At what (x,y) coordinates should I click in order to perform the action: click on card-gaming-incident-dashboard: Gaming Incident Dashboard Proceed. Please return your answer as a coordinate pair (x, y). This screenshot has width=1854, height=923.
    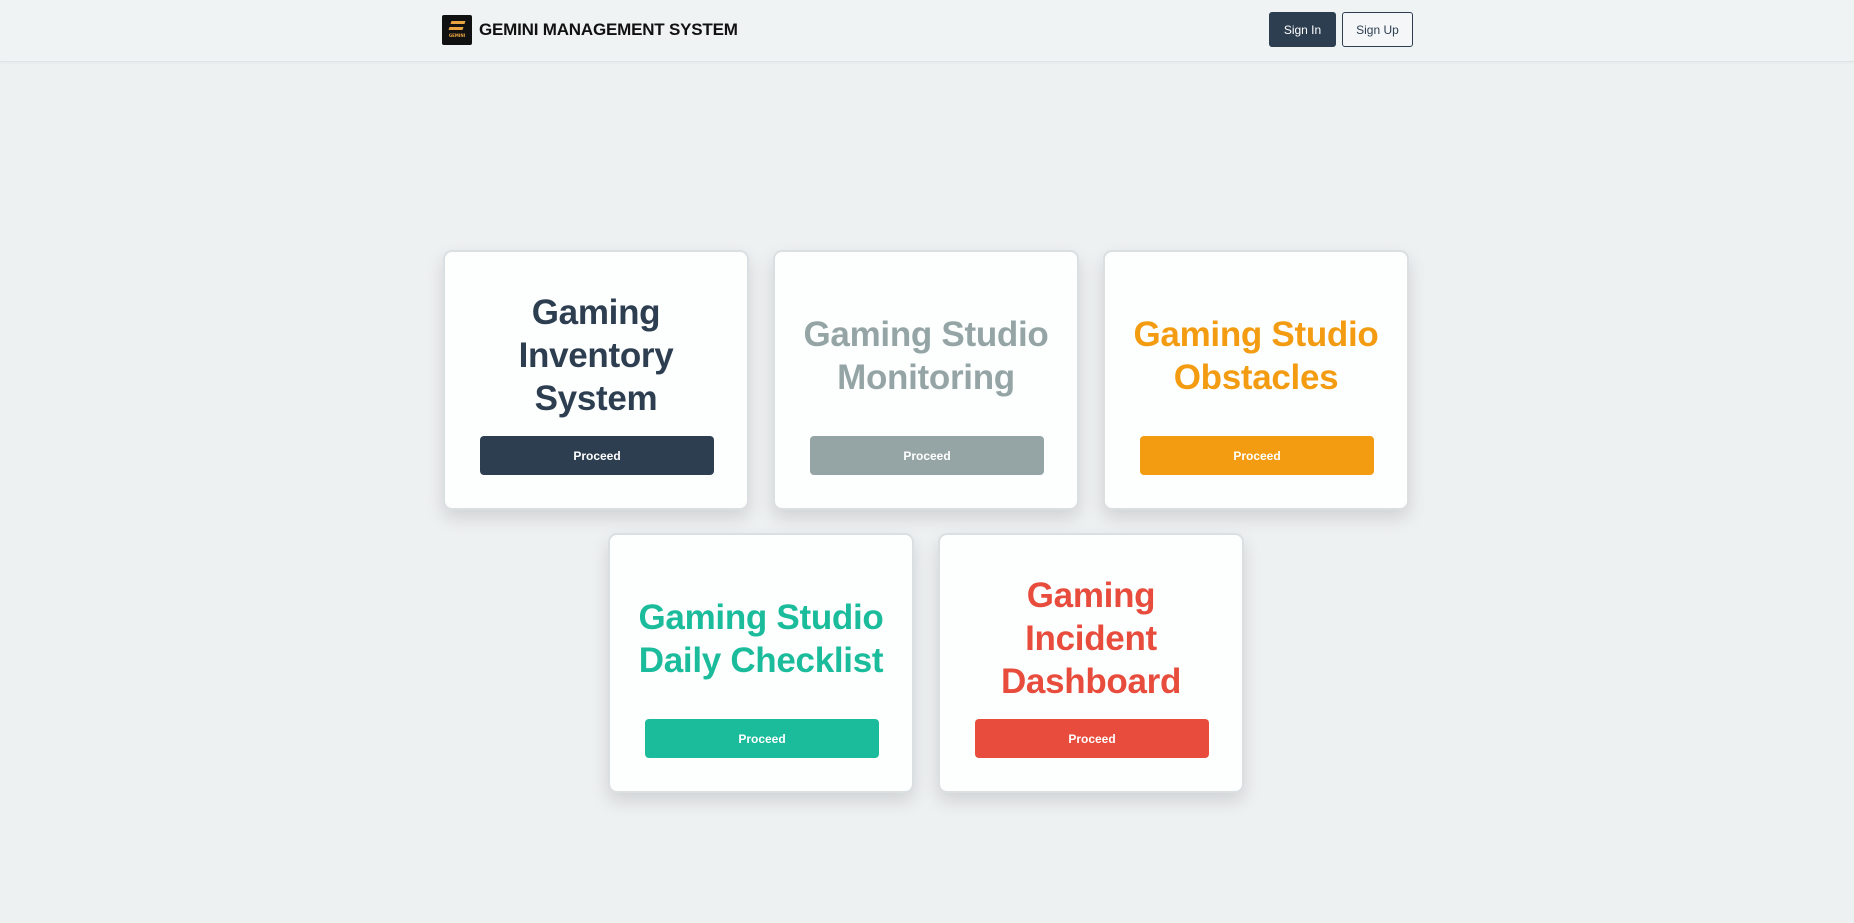
    Looking at the image, I should click on (1091, 663).